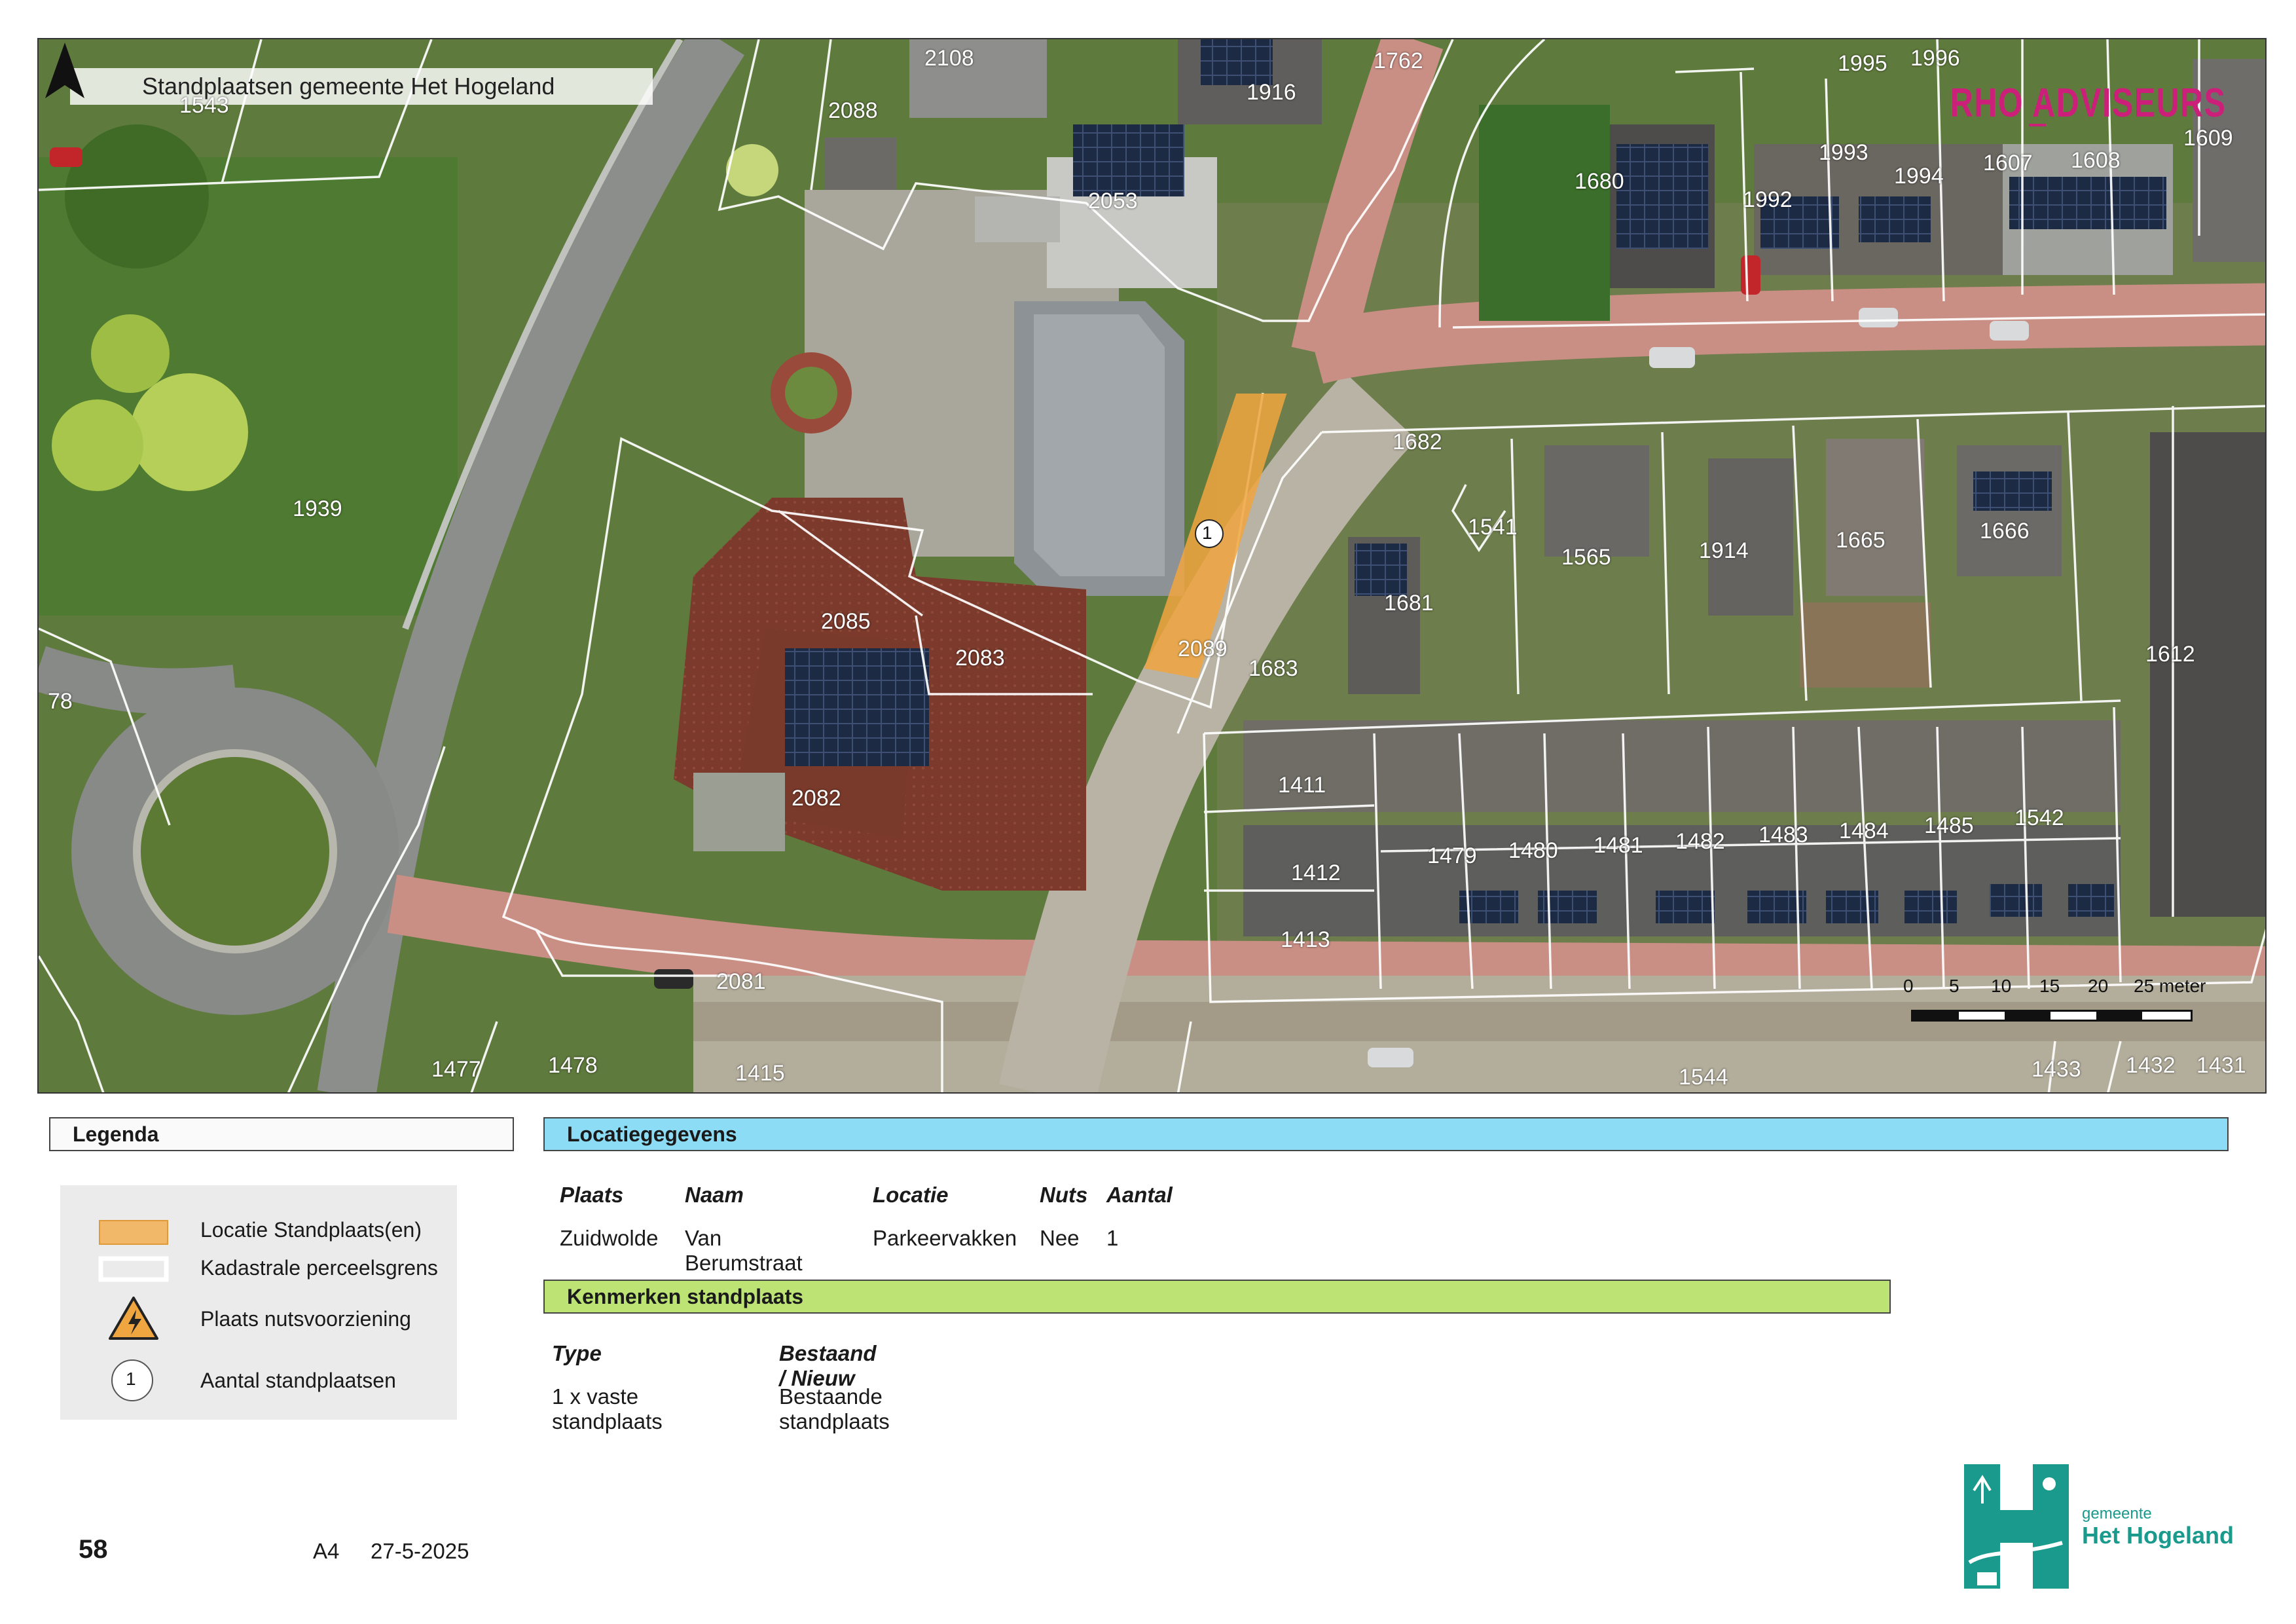 The height and width of the screenshot is (1624, 2296). What do you see at coordinates (1207, 533) in the screenshot?
I see `site-marker-label: 1` at bounding box center [1207, 533].